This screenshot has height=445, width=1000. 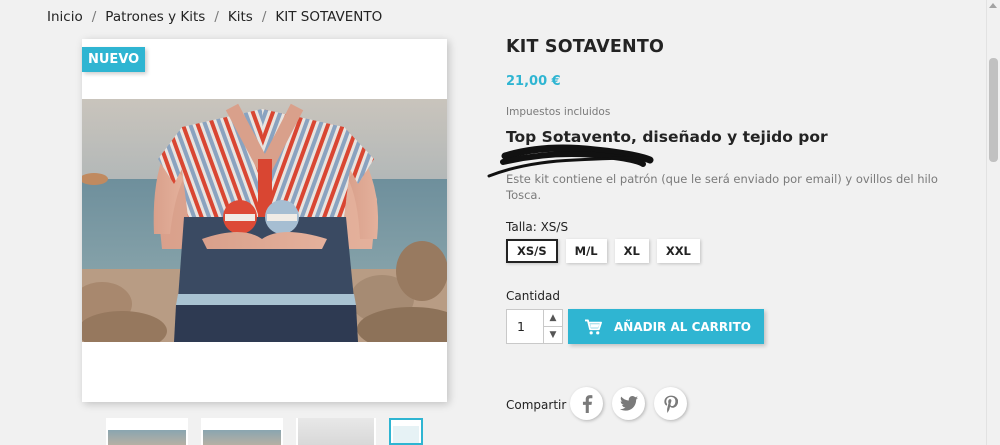 What do you see at coordinates (532, 251) in the screenshot?
I see `size-option-xs-s: XS/S` at bounding box center [532, 251].